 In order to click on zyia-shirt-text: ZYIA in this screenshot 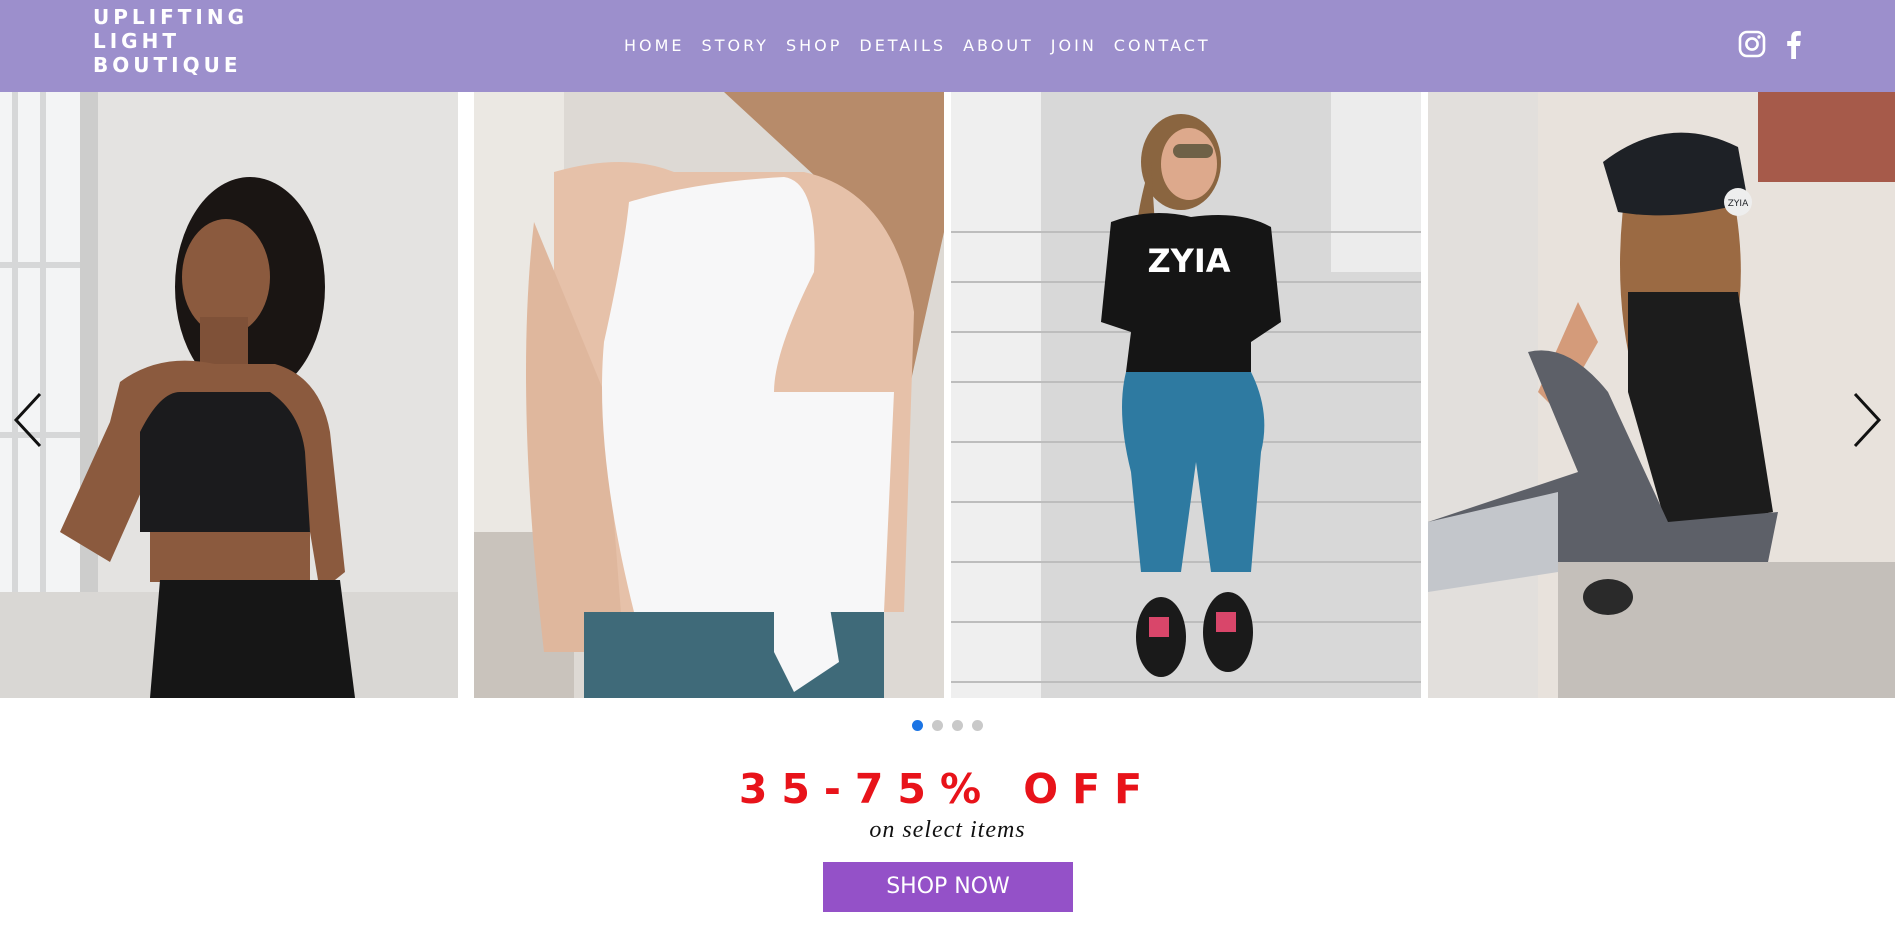, I will do `click(1188, 261)`.